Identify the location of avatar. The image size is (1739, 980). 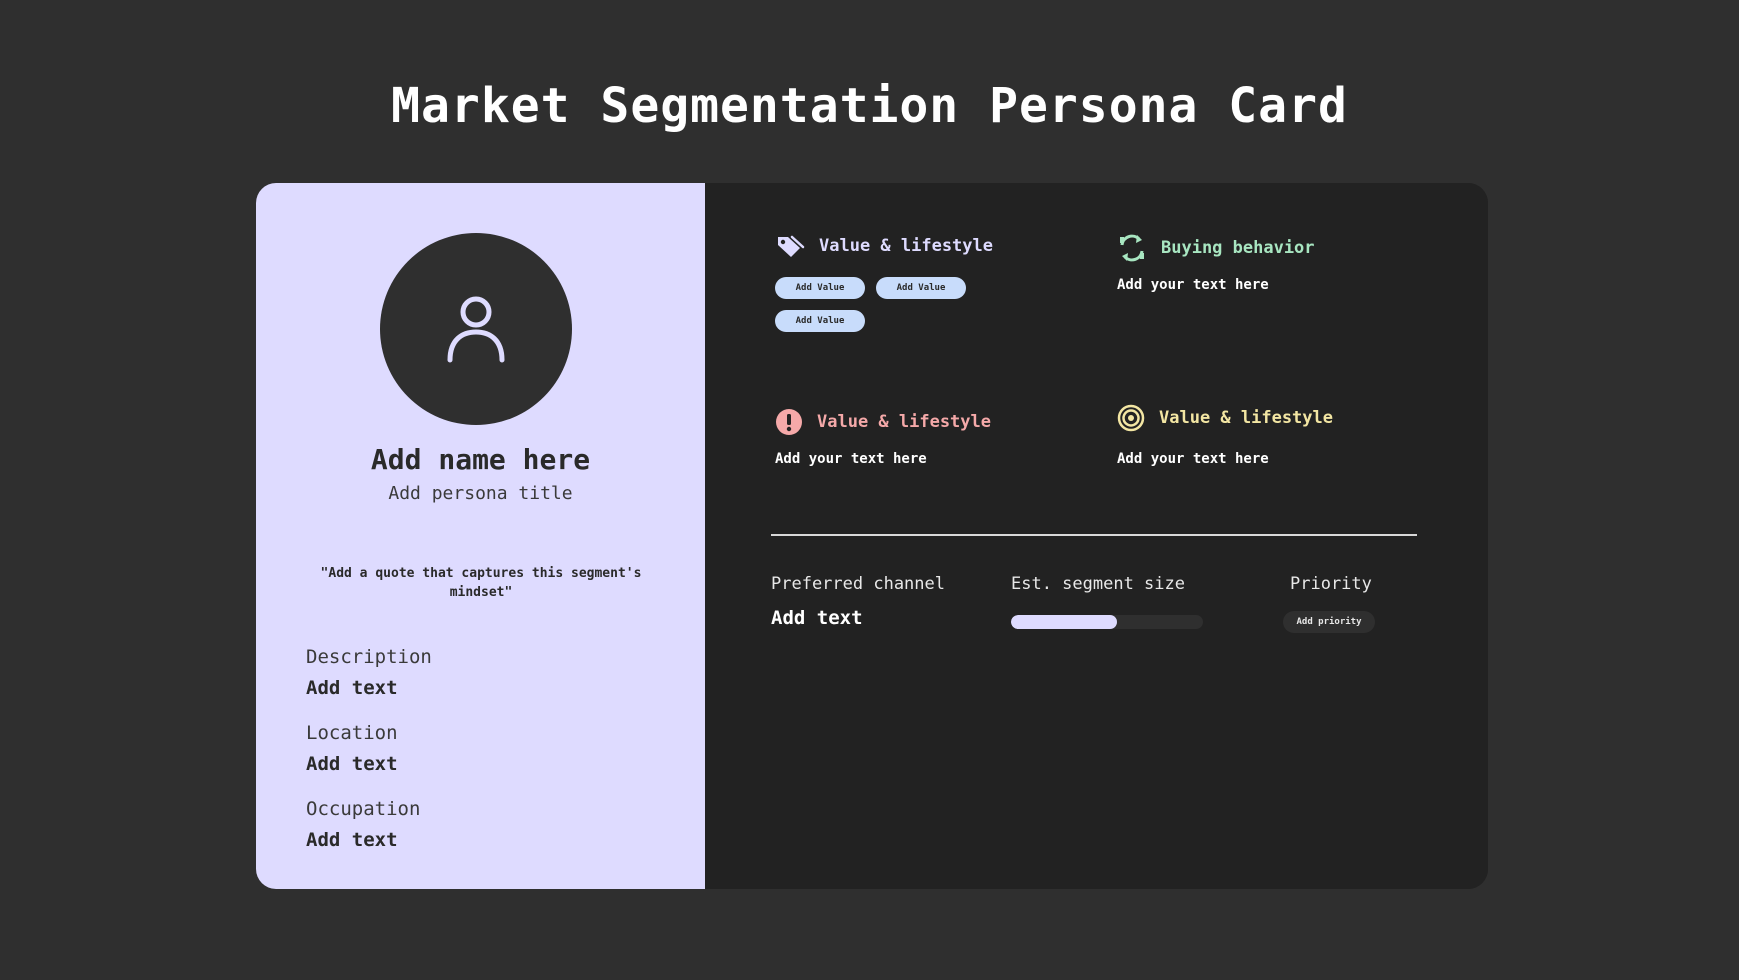
(476, 329).